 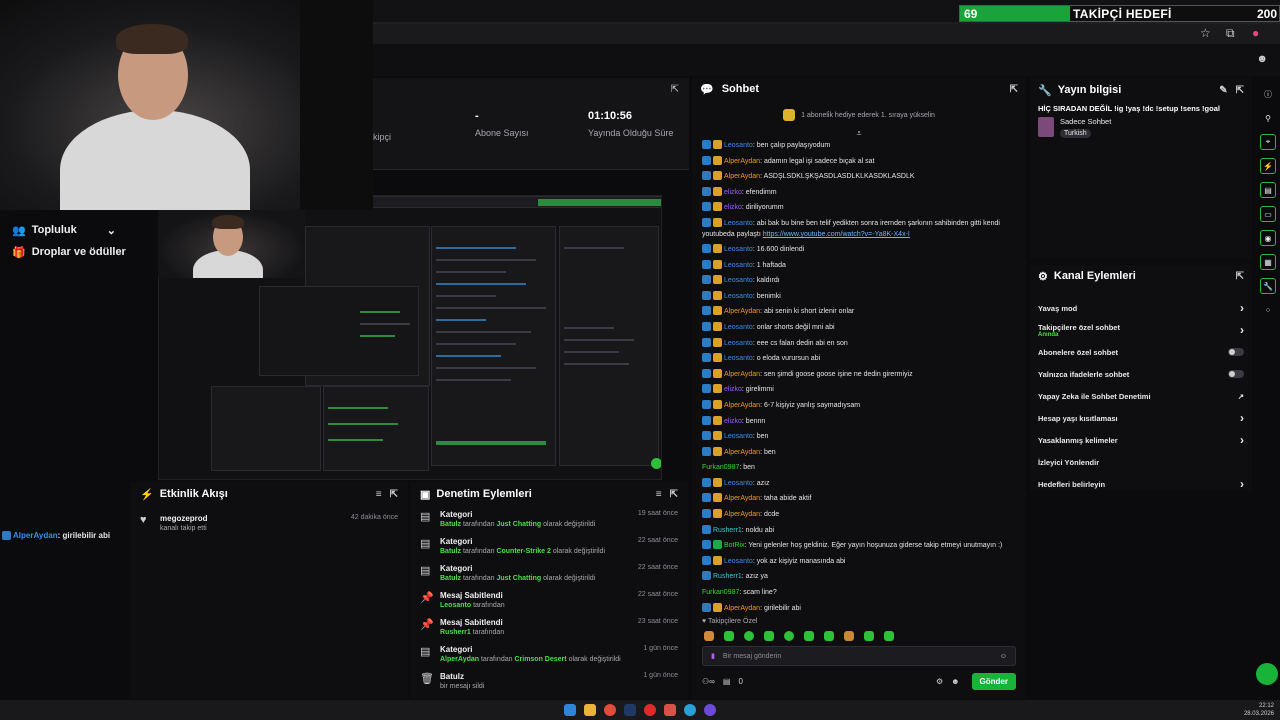 What do you see at coordinates (65, 252) in the screenshot?
I see `sidebar-item-droplar: 🎁 Droplar ve ödüller` at bounding box center [65, 252].